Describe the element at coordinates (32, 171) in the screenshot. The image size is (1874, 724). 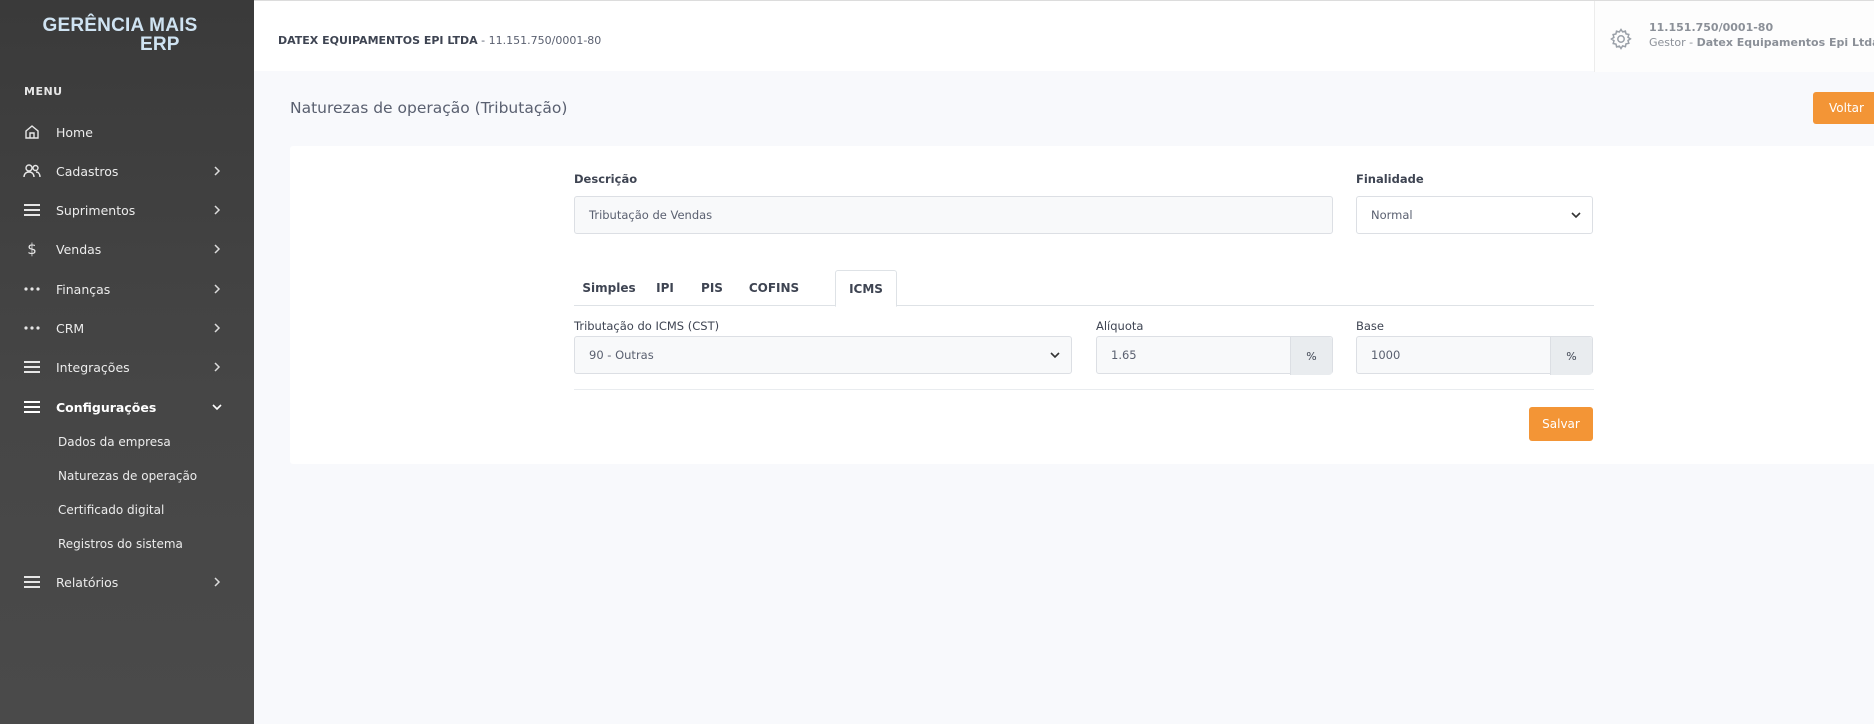
I see `users-icon` at that location.